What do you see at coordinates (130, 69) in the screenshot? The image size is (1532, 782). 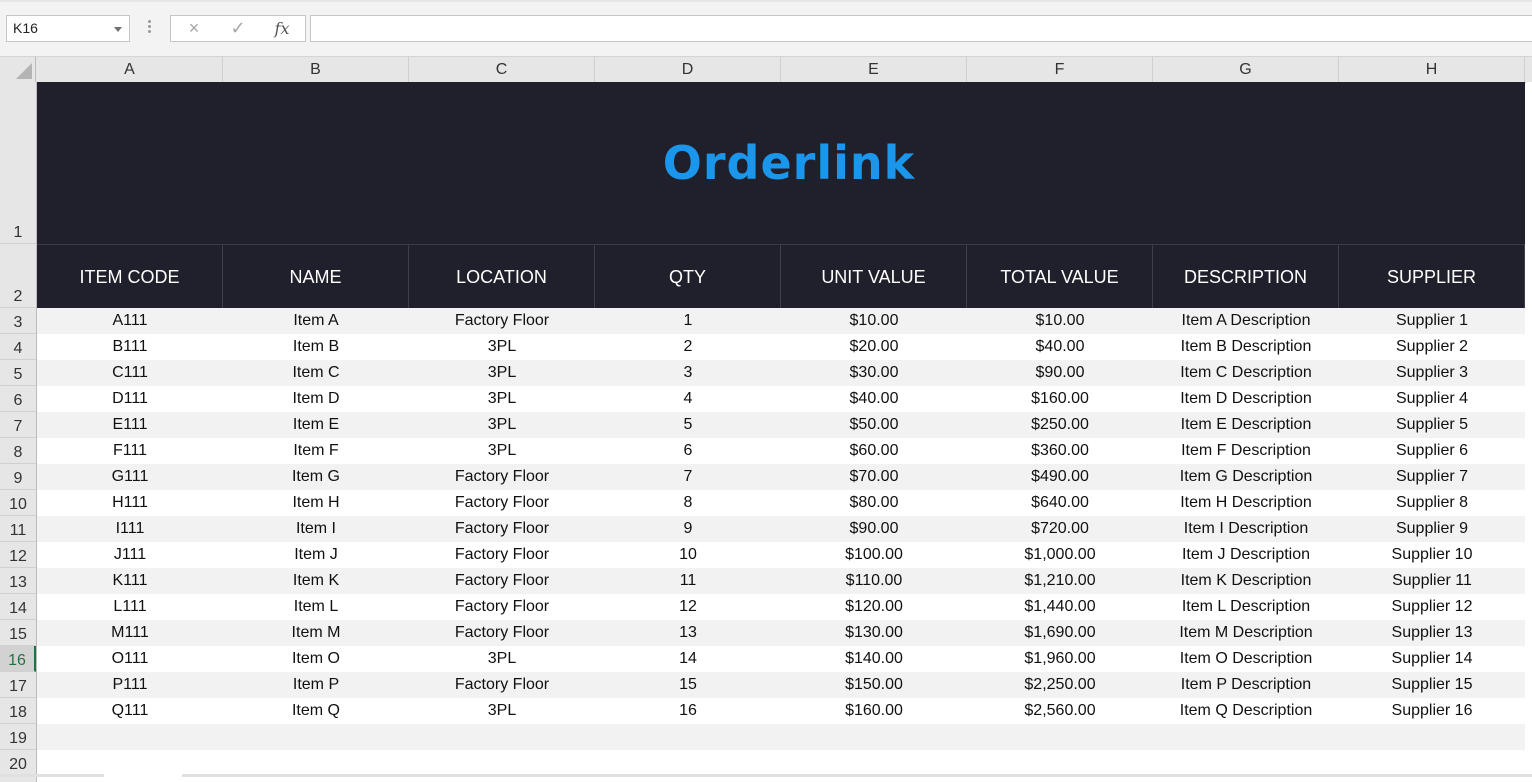 I see `column-header-a: A` at bounding box center [130, 69].